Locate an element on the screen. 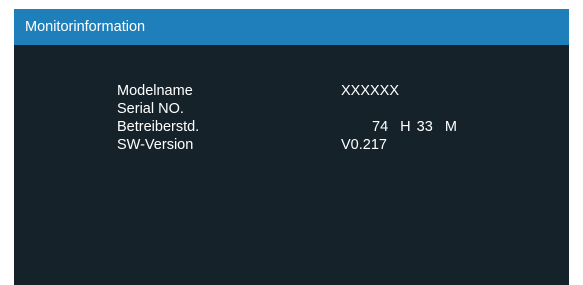 Image resolution: width=583 pixels, height=285 pixels. dialog-title: Monitorinformation is located at coordinates (85, 27).